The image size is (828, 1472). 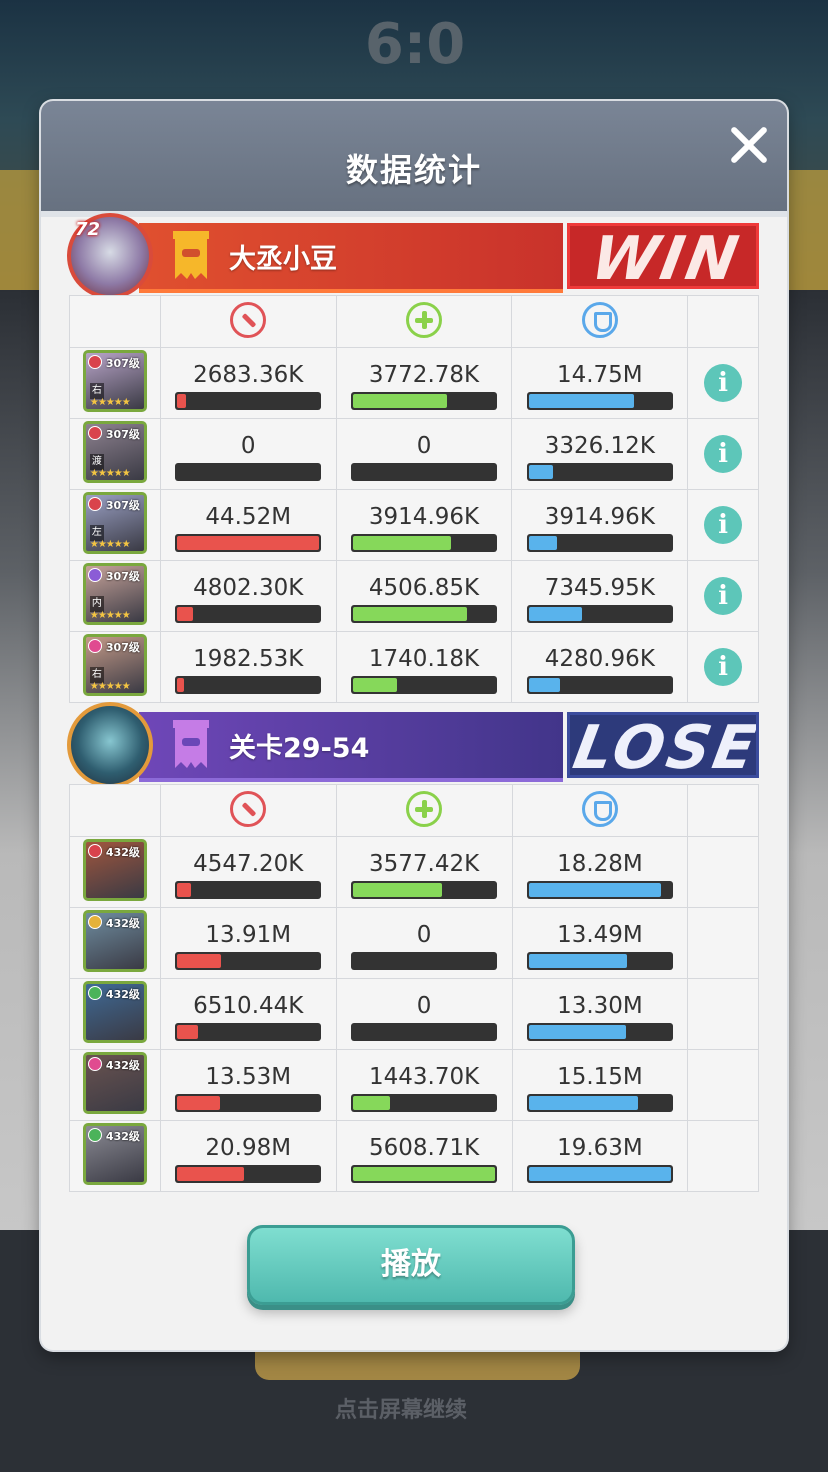 I want to click on damage-value: 4802.30K, so click(x=248, y=588).